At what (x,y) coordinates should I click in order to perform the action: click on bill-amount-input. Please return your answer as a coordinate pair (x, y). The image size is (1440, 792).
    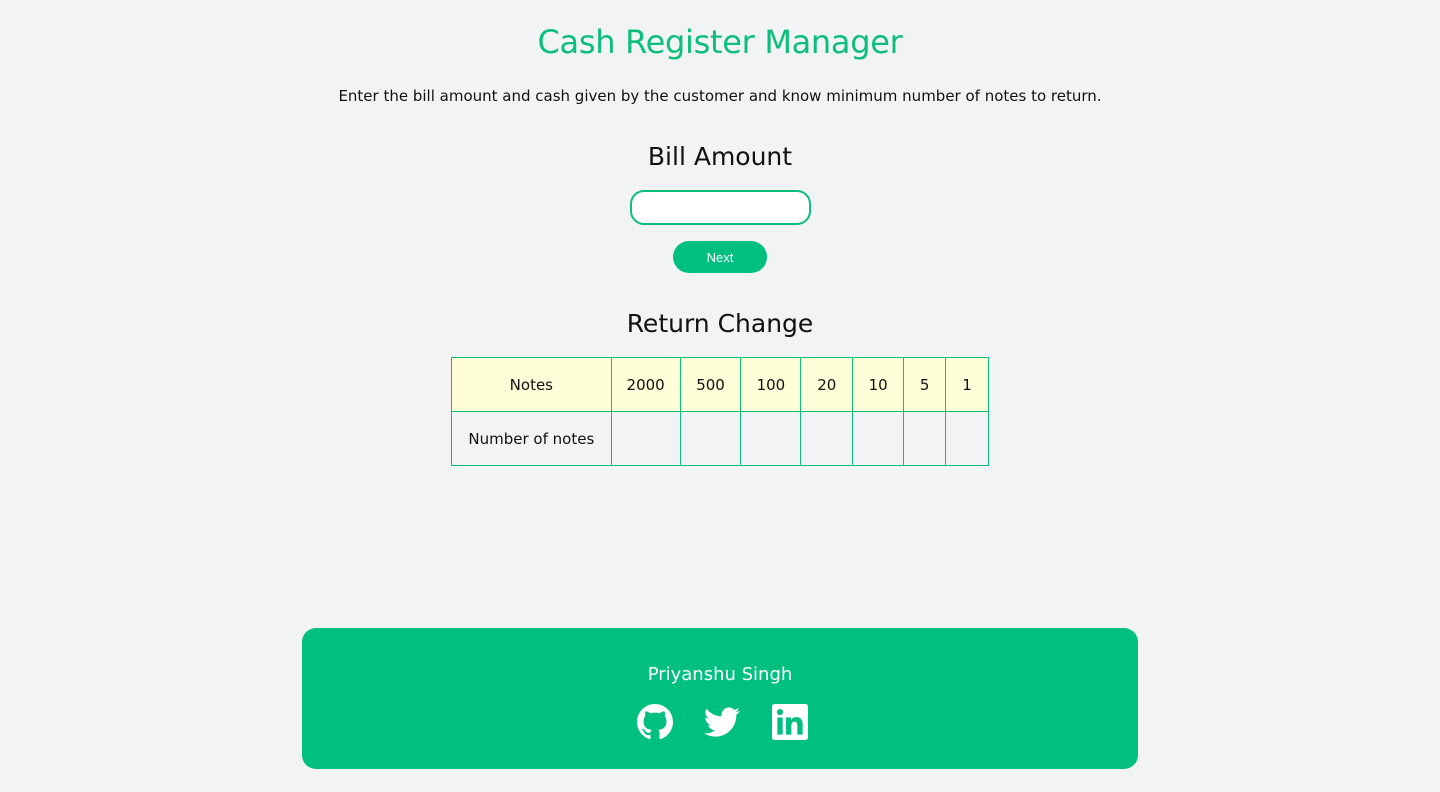
    Looking at the image, I should click on (720, 207).